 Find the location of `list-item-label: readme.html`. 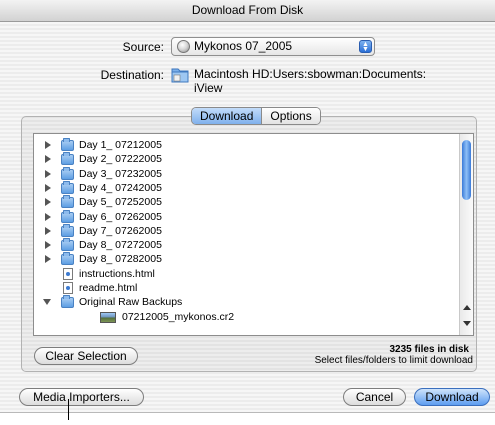

list-item-label: readme.html is located at coordinates (108, 288).